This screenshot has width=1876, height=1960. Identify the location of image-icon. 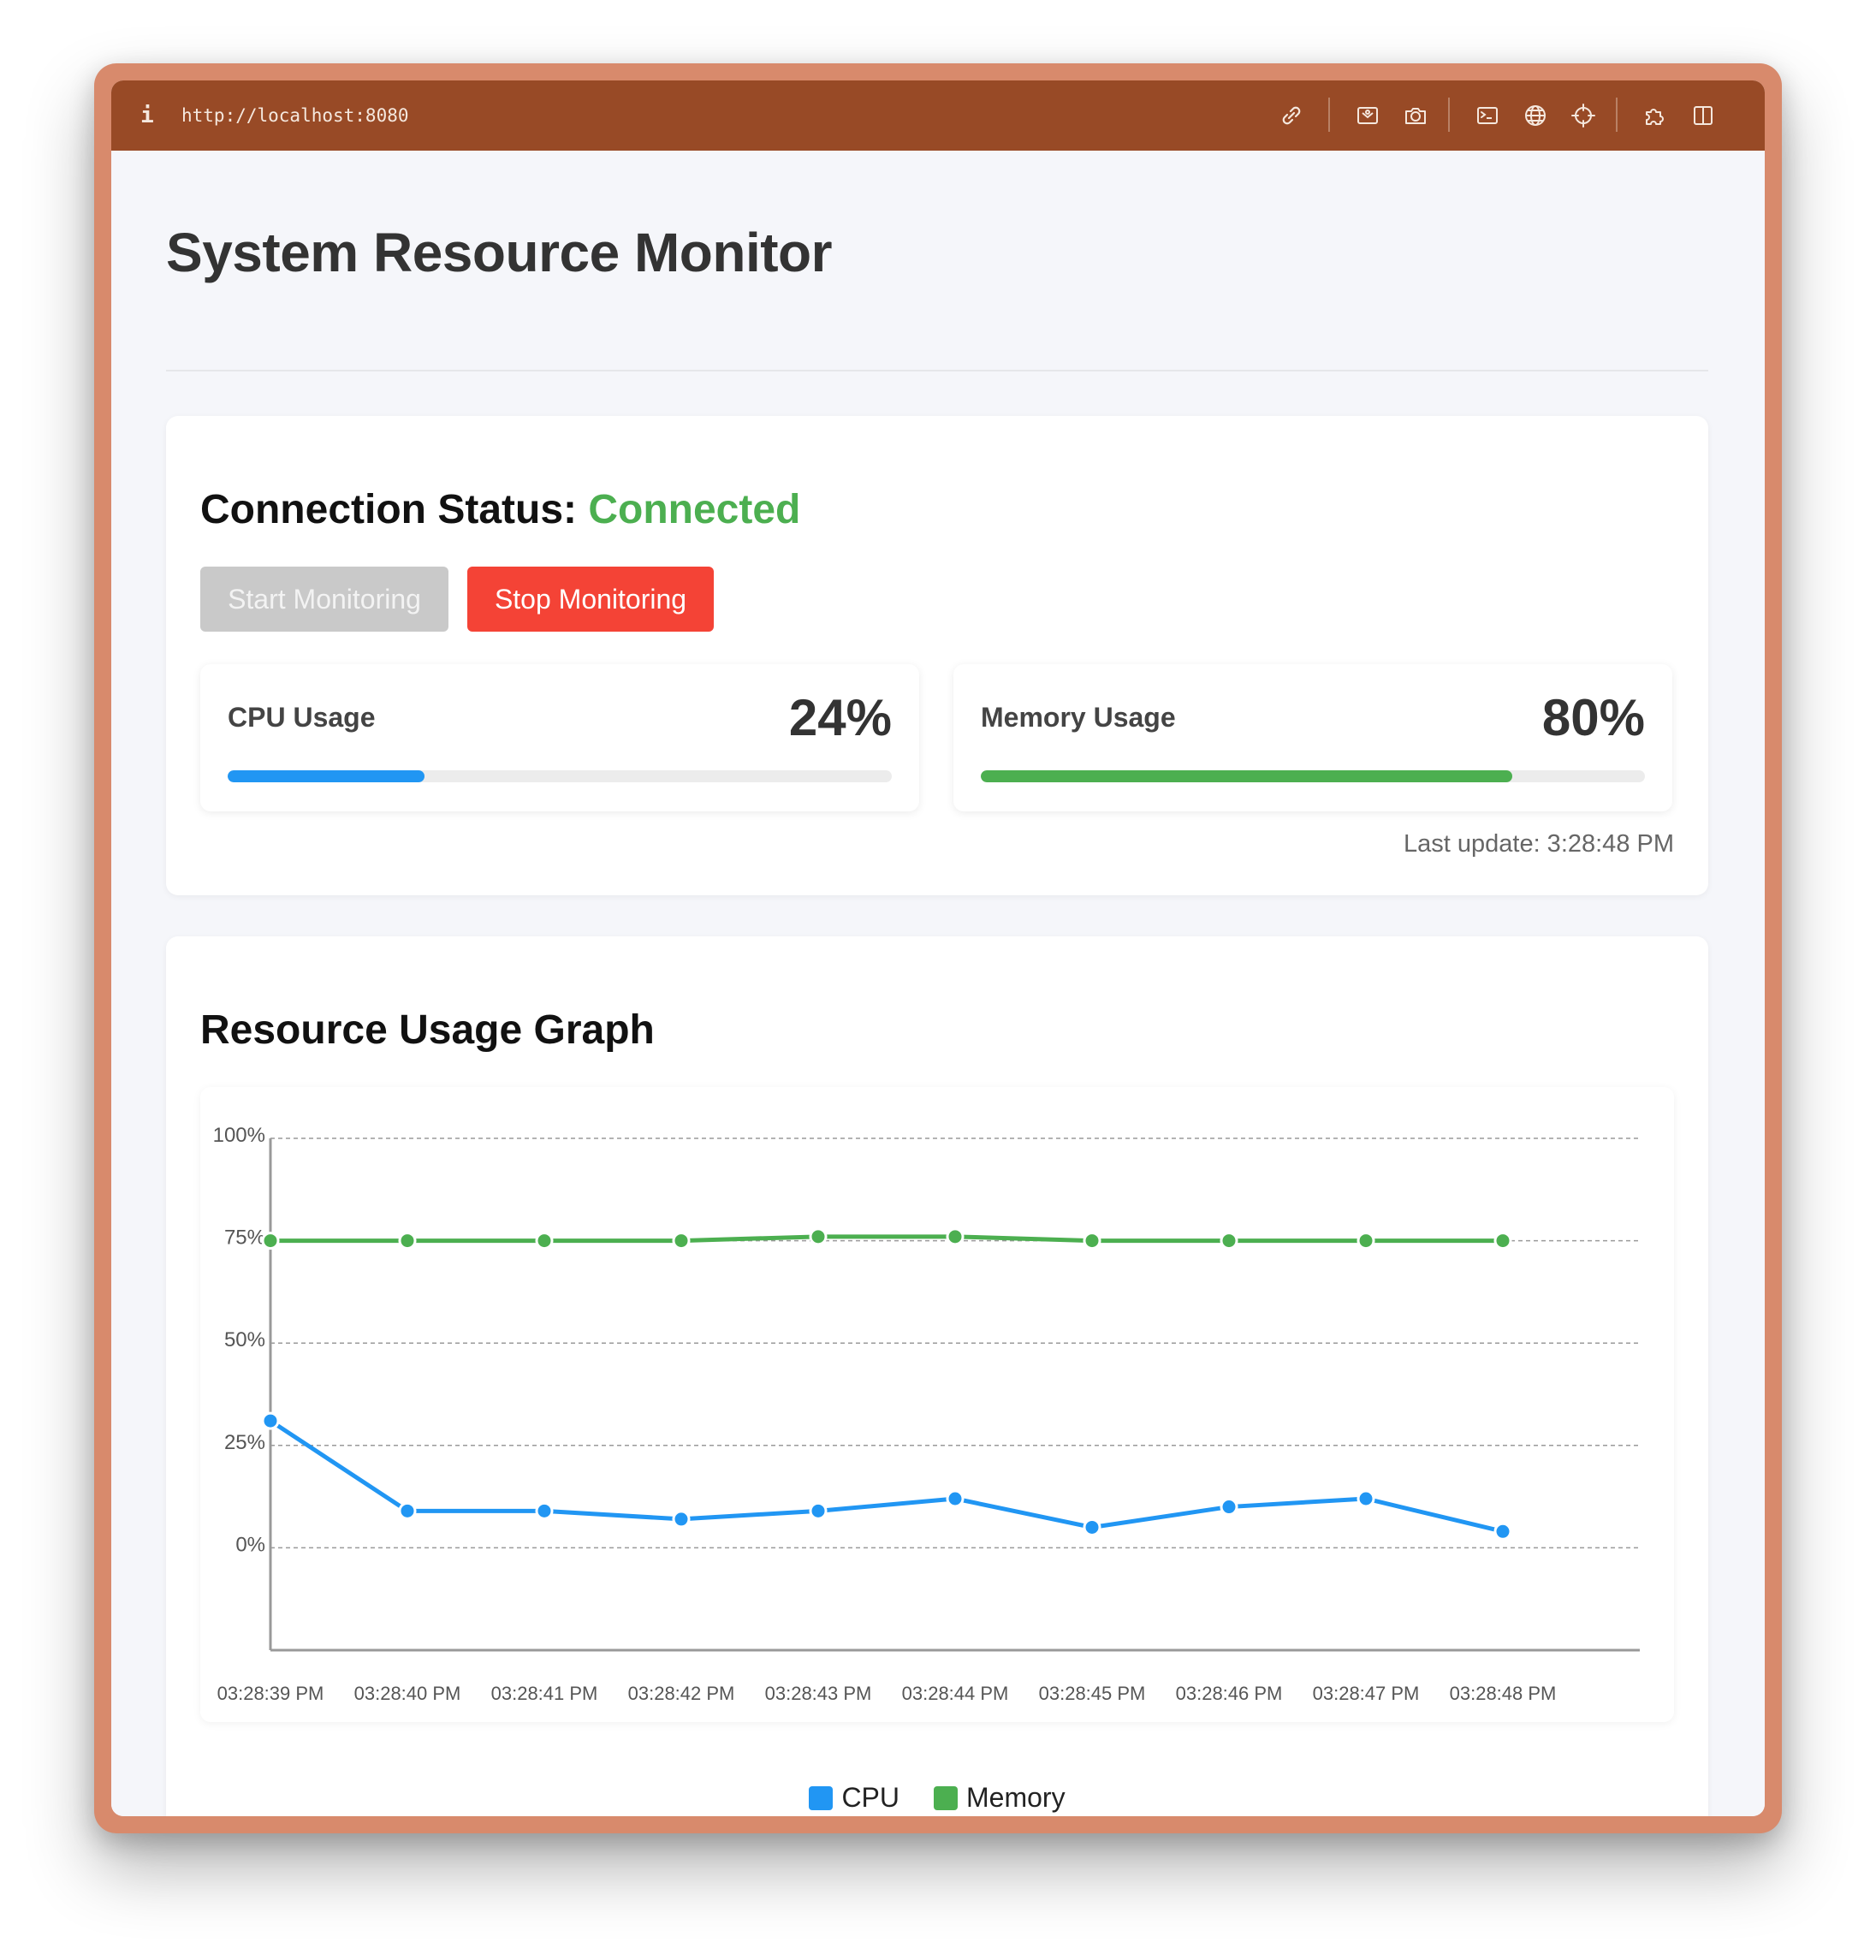
(1367, 115).